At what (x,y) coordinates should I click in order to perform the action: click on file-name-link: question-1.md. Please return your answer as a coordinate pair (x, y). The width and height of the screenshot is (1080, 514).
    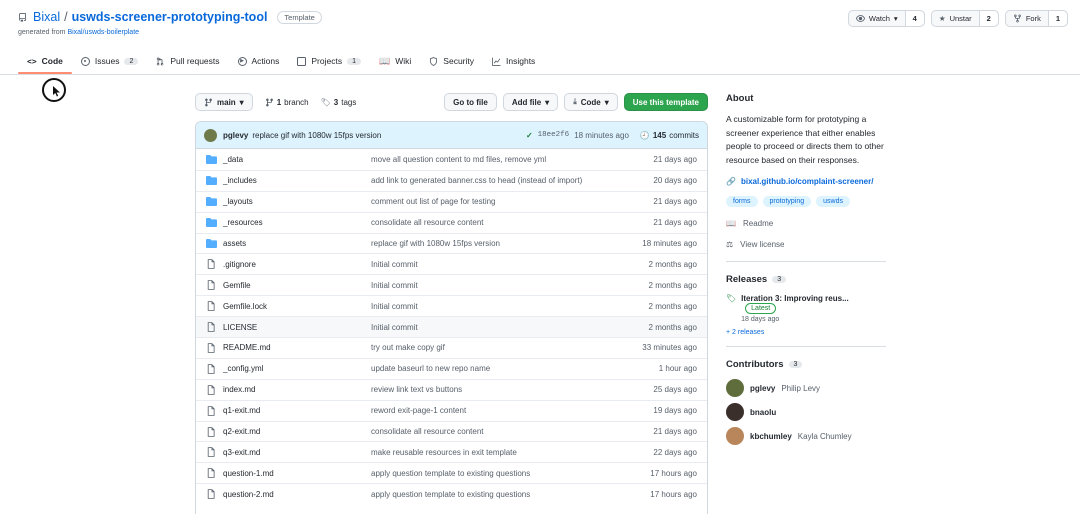
    Looking at the image, I should click on (297, 473).